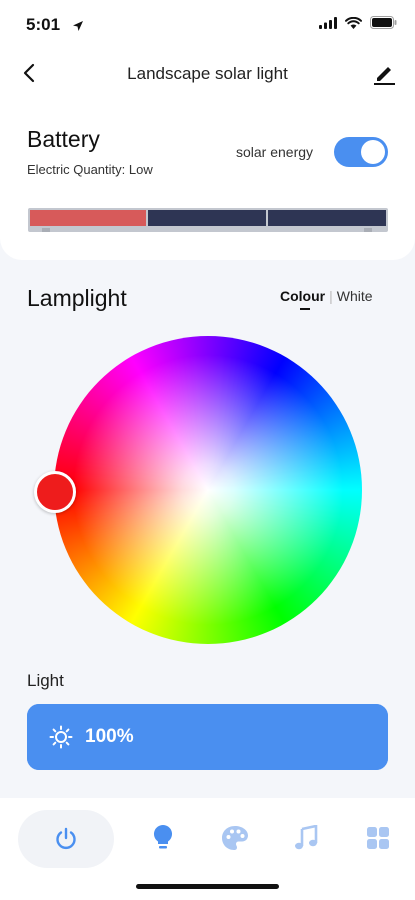  I want to click on brightness-fill, so click(207, 737).